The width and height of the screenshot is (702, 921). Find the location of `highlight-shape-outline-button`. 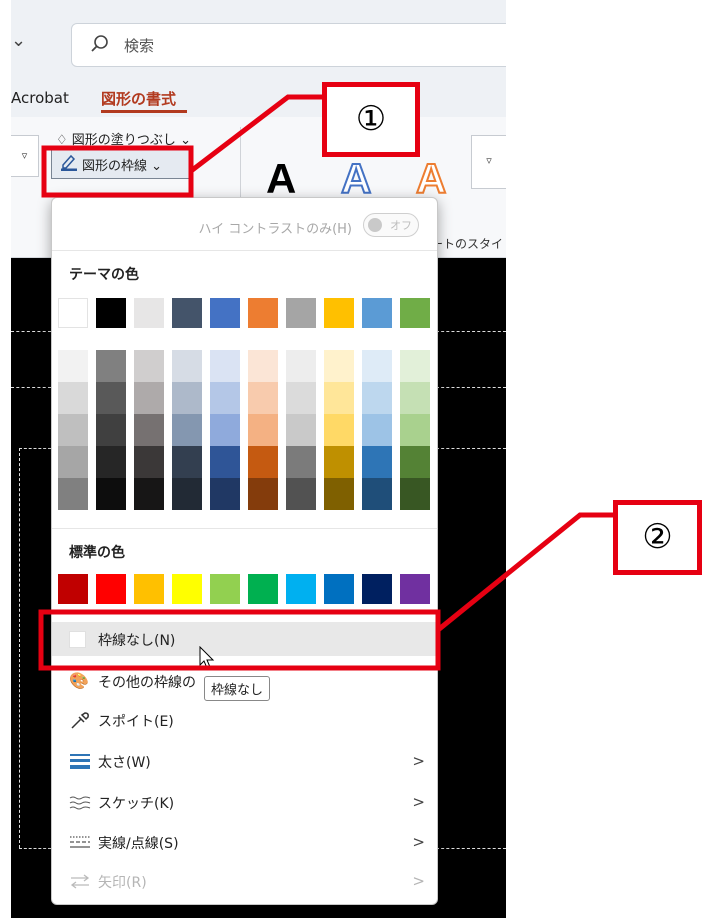

highlight-shape-outline-button is located at coordinates (117, 171).